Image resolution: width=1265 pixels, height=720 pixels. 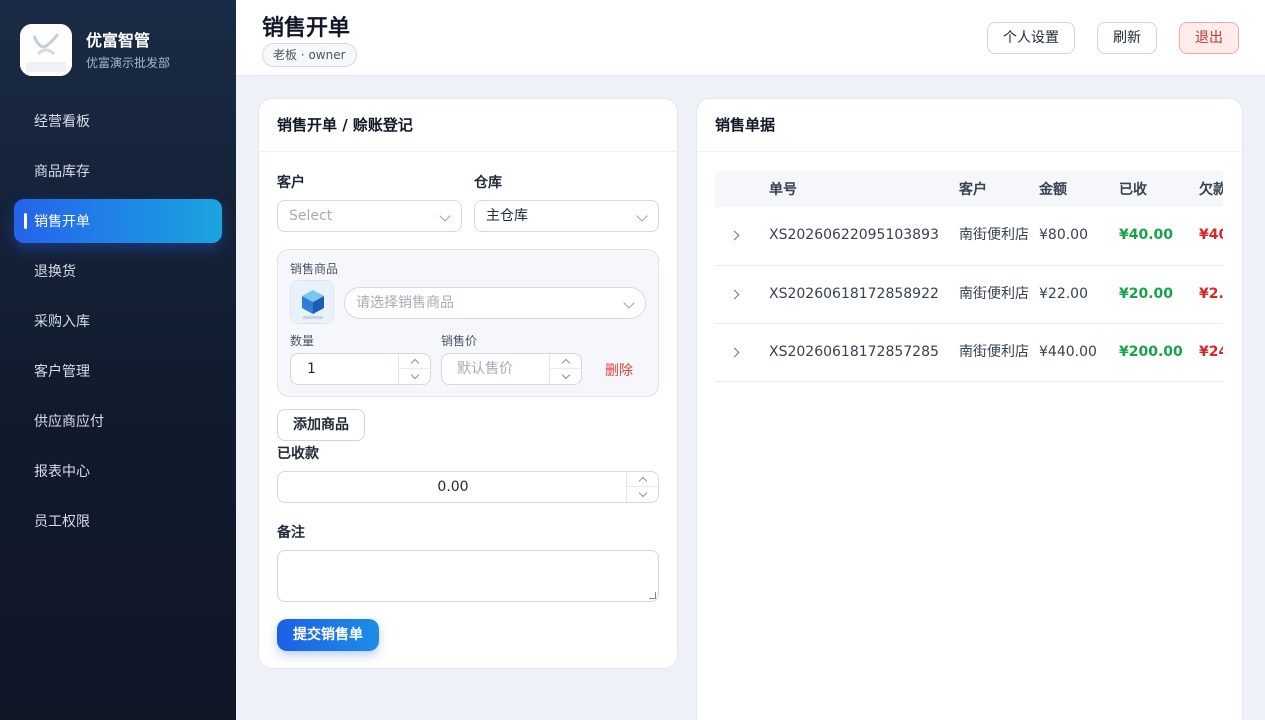 What do you see at coordinates (485, 369) in the screenshot?
I see `price-placeholder: 默认售价` at bounding box center [485, 369].